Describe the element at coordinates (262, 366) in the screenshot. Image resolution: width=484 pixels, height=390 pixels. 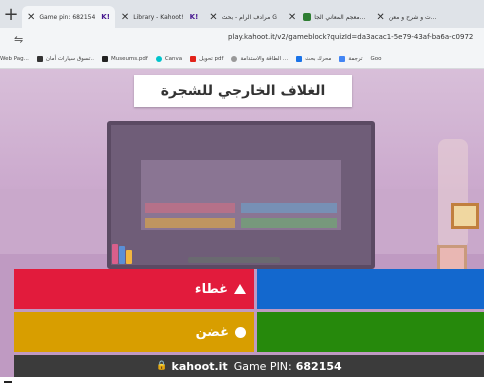
I see `game-pin-label: Game PIN:` at that location.